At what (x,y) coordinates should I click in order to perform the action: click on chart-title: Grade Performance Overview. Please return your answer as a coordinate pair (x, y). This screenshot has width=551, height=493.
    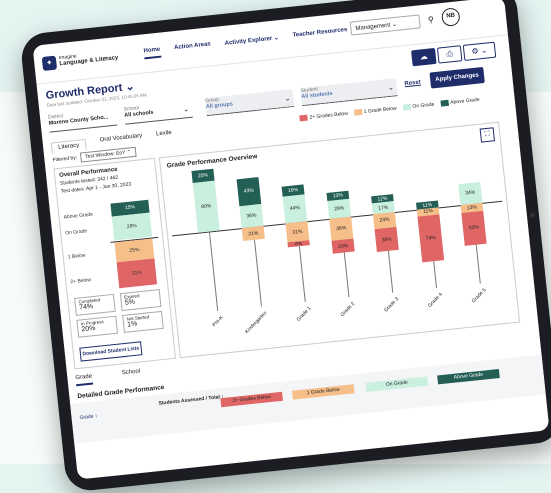
    Looking at the image, I should click on (212, 161).